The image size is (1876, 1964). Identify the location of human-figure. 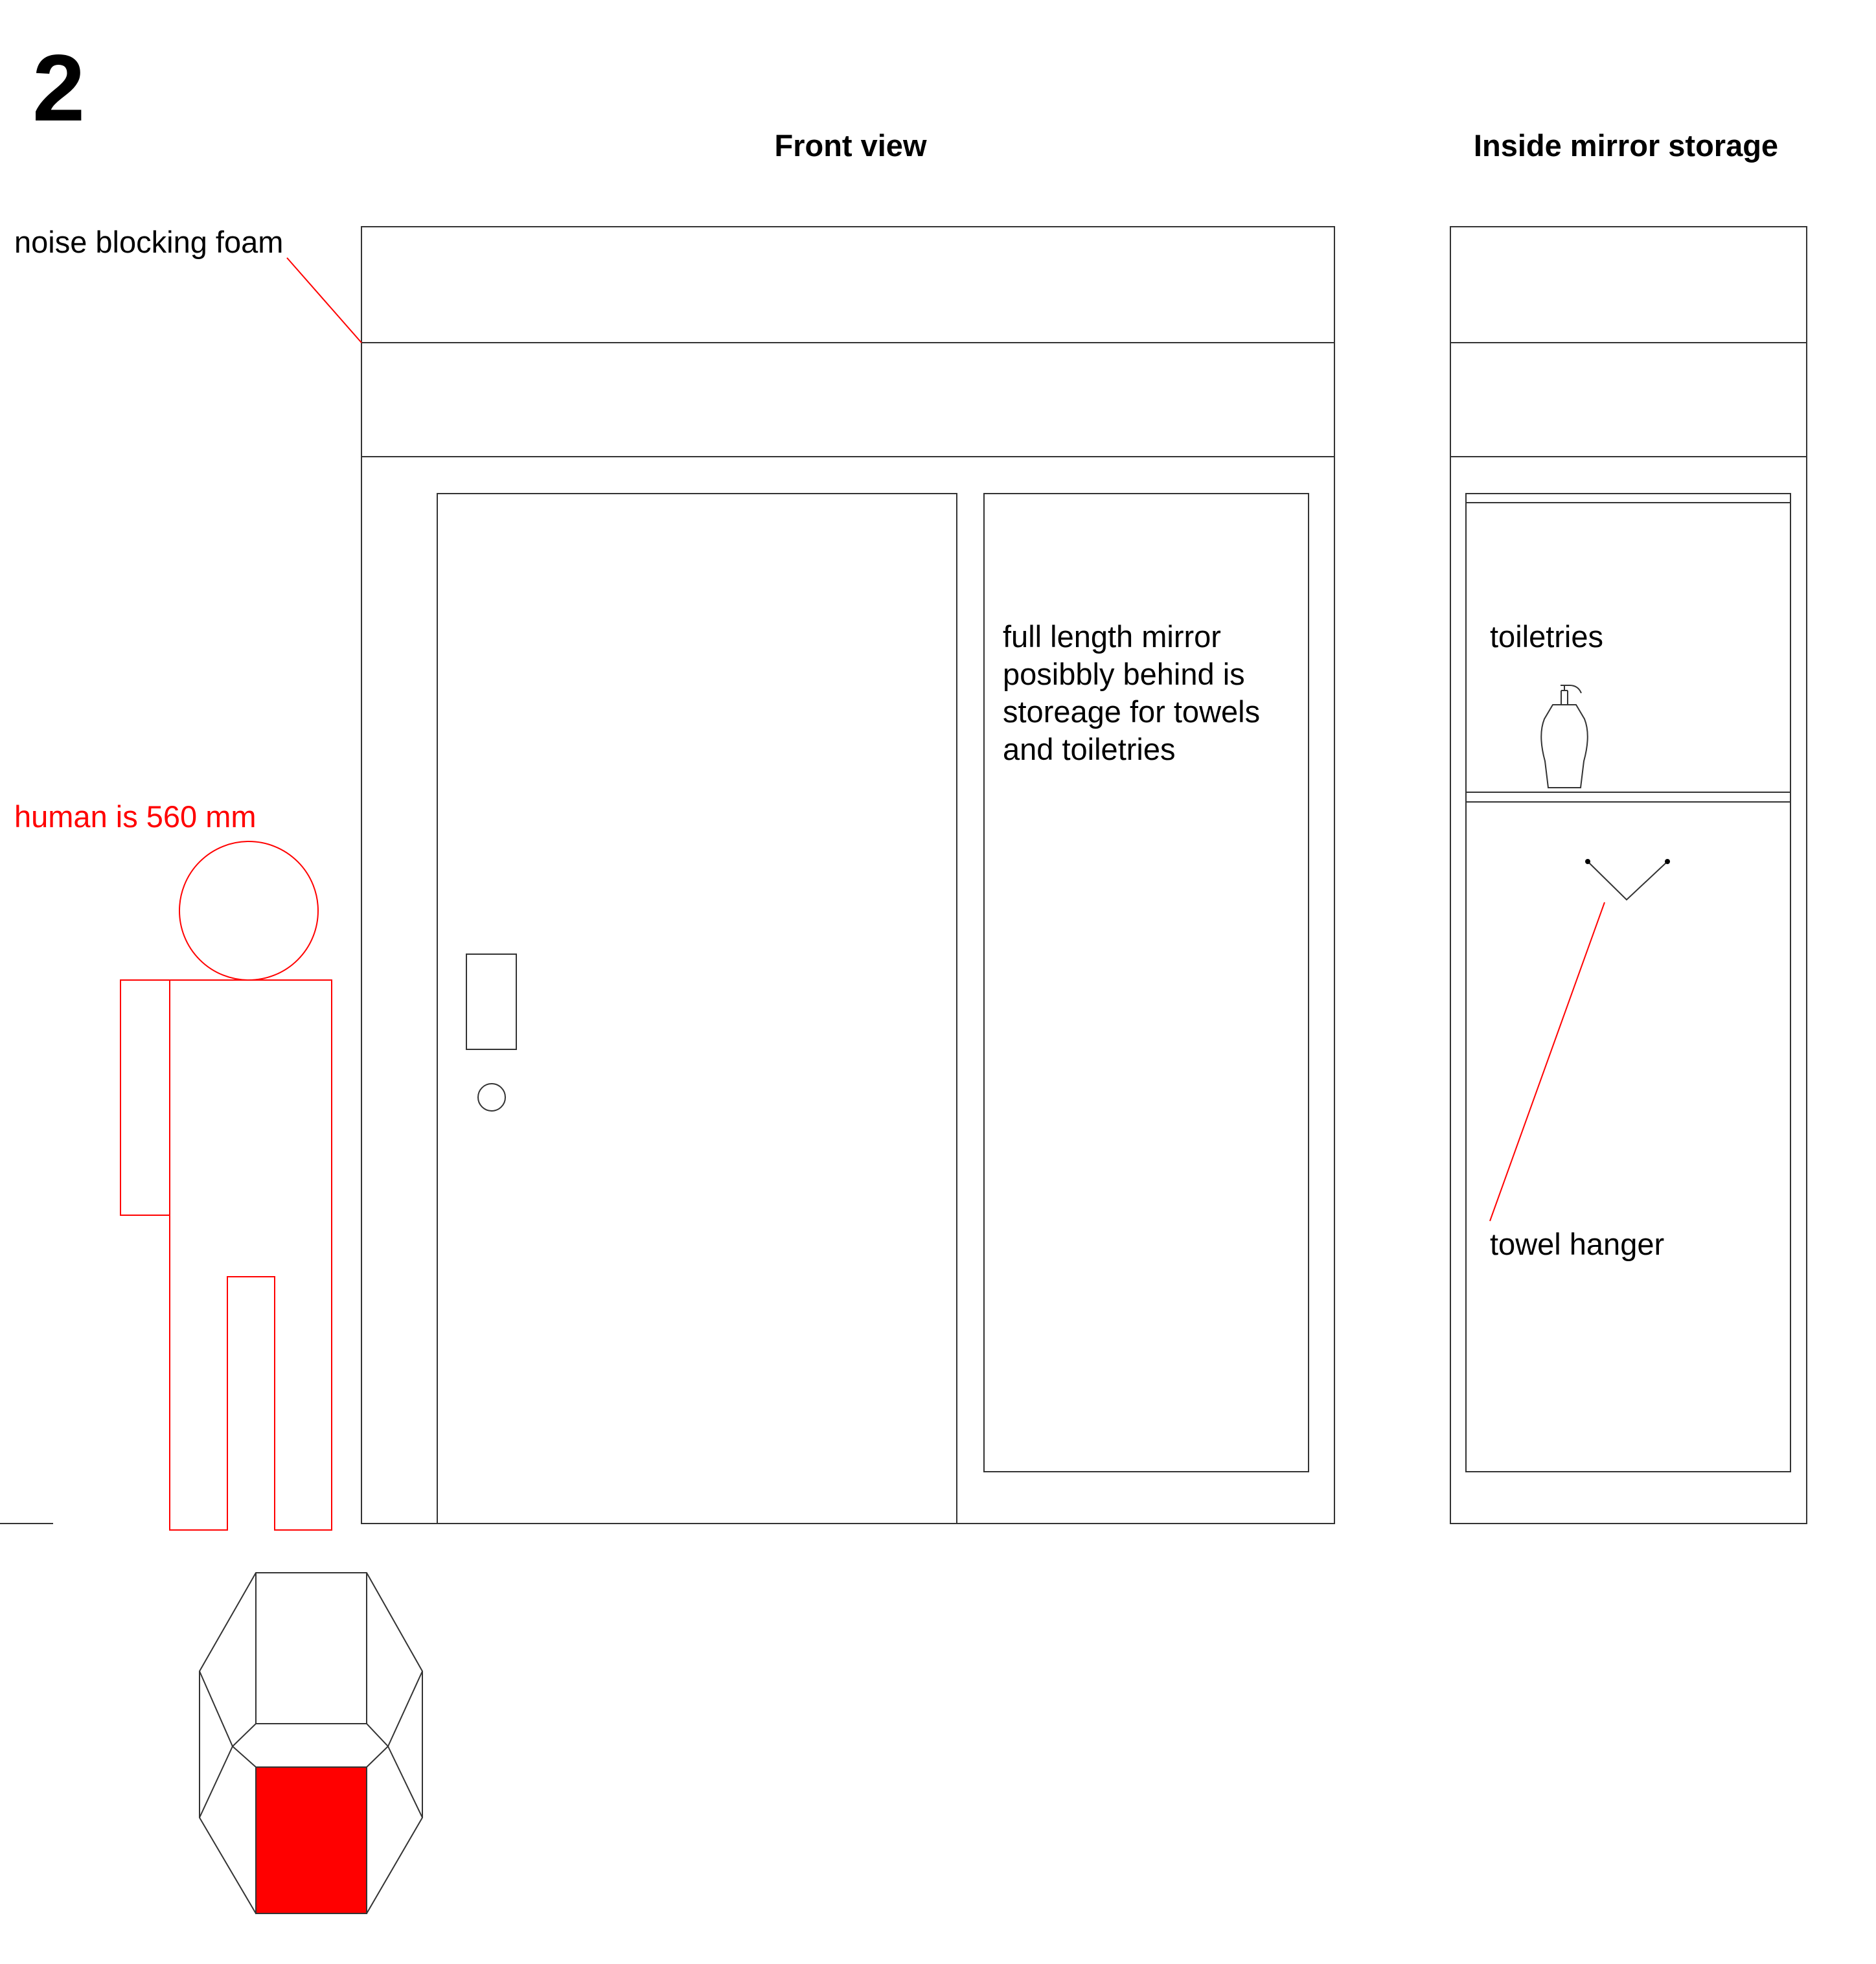
(226, 1186).